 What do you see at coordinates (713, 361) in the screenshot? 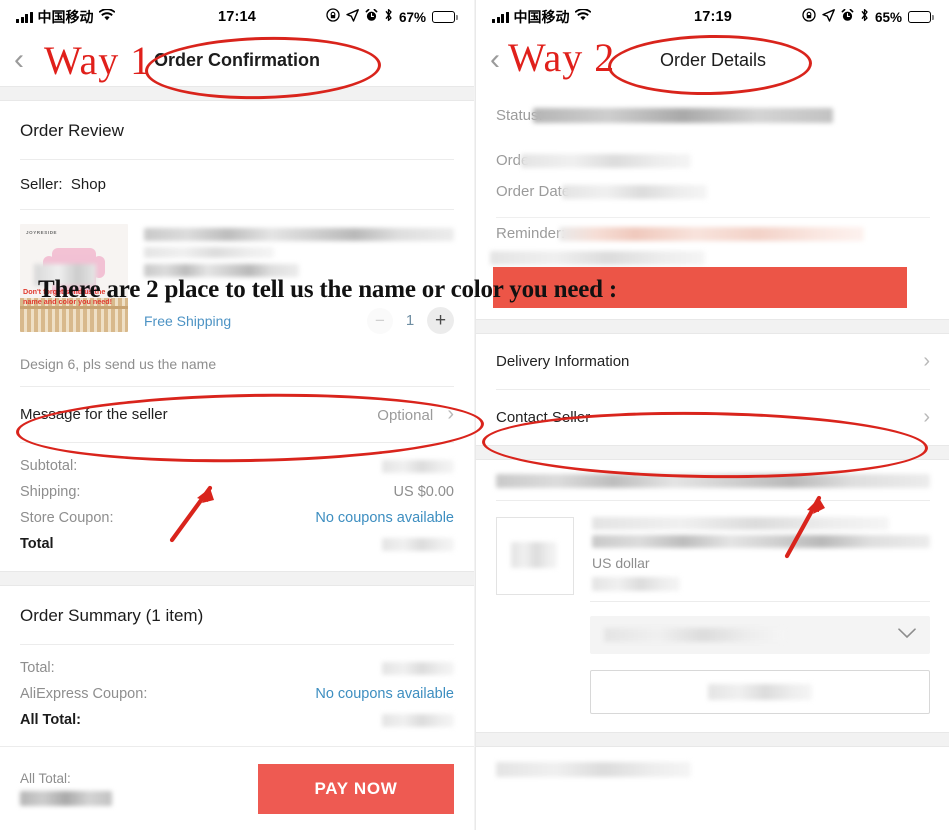
I see `delivery-information-row: Delivery Information ›` at bounding box center [713, 361].